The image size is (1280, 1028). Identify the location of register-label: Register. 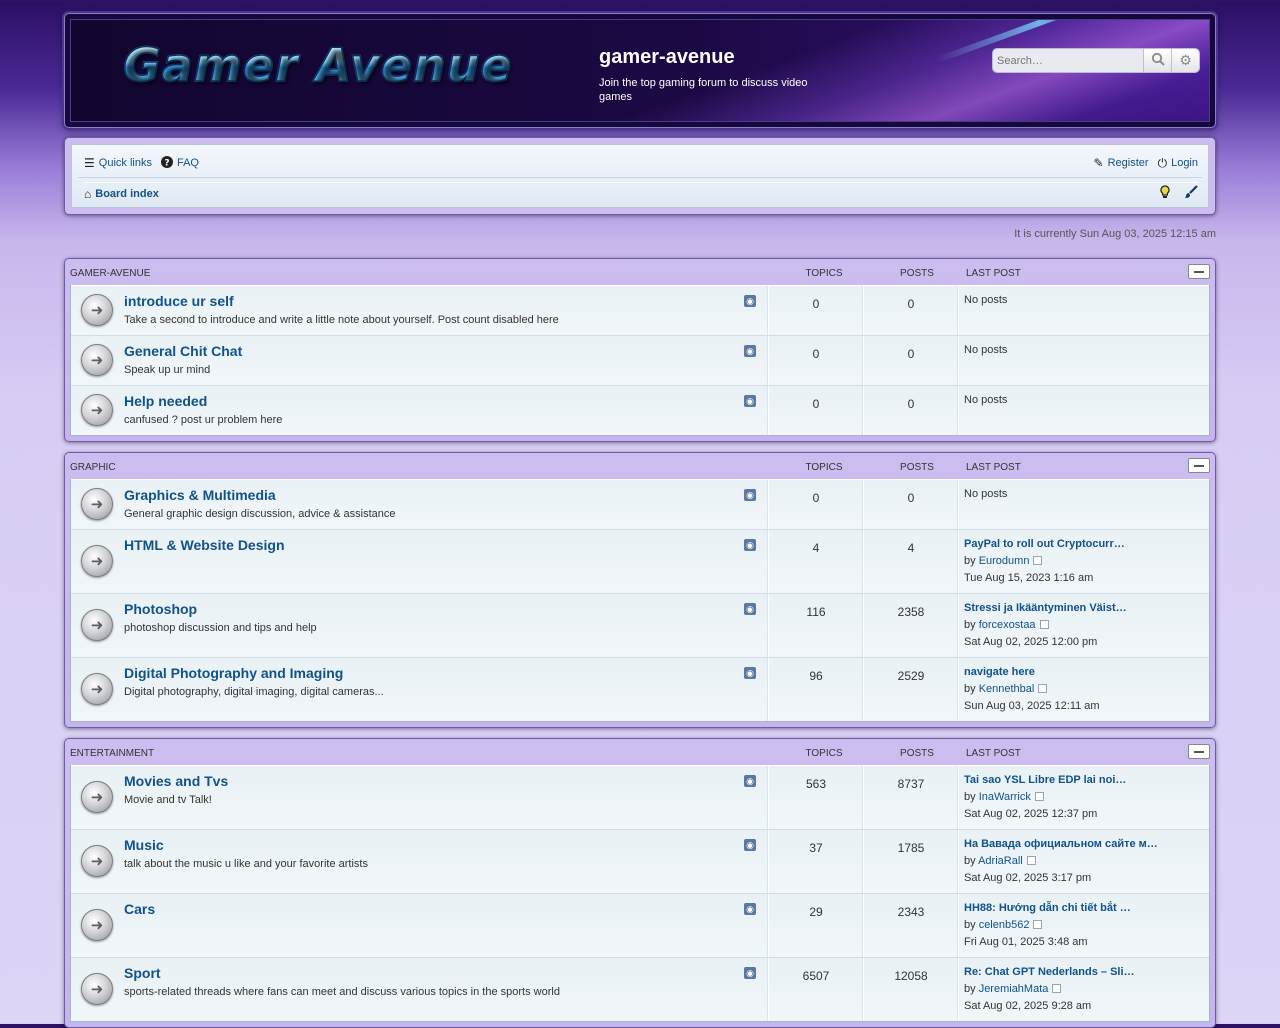
(1128, 163).